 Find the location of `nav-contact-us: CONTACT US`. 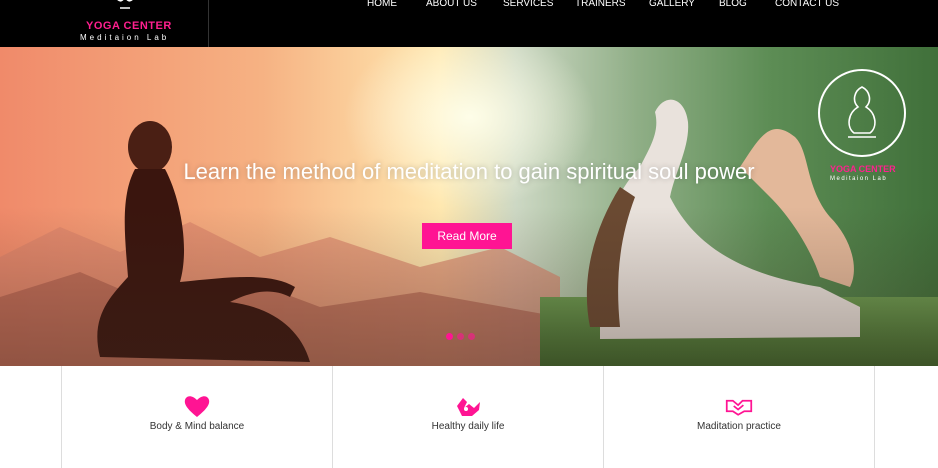

nav-contact-us: CONTACT US is located at coordinates (807, 4).